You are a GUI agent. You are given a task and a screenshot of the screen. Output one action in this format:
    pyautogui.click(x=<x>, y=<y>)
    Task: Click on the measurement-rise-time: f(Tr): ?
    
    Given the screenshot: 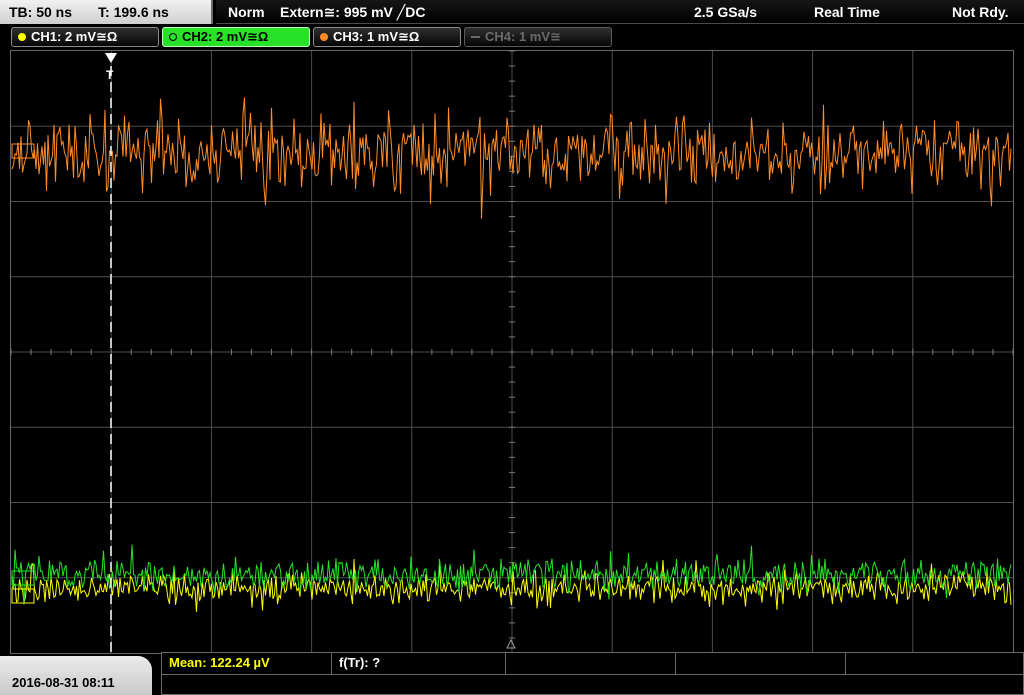 What is the action you would take?
    pyautogui.click(x=419, y=663)
    